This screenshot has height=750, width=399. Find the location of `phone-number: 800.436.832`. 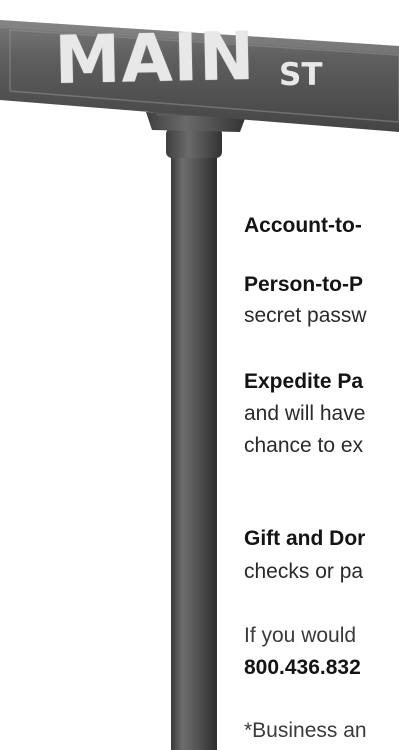

phone-number: 800.436.832 is located at coordinates (302, 667).